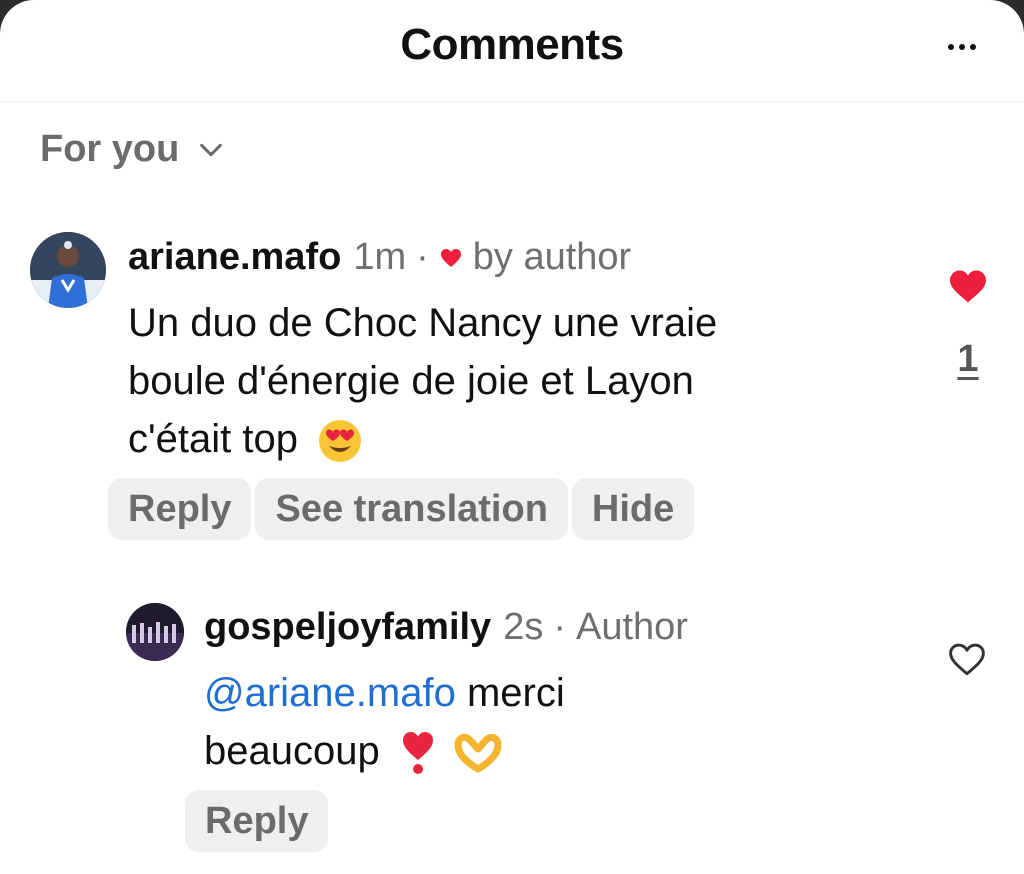 This screenshot has height=874, width=1024. I want to click on reply-text-line: beaucoup, so click(292, 751).